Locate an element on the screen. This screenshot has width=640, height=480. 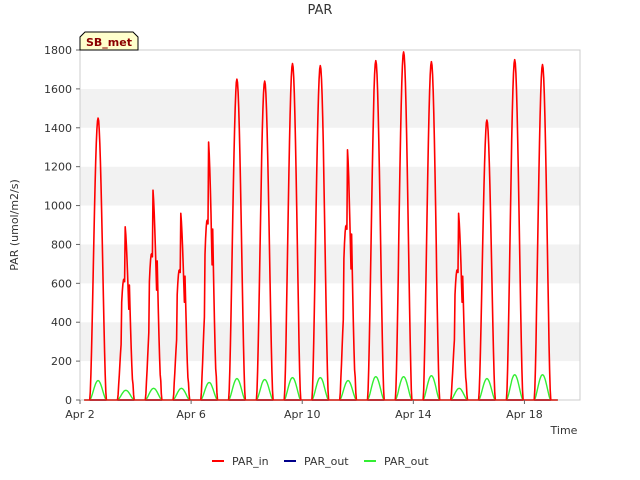
y-tick-label: 200 is located at coordinates (61, 361).